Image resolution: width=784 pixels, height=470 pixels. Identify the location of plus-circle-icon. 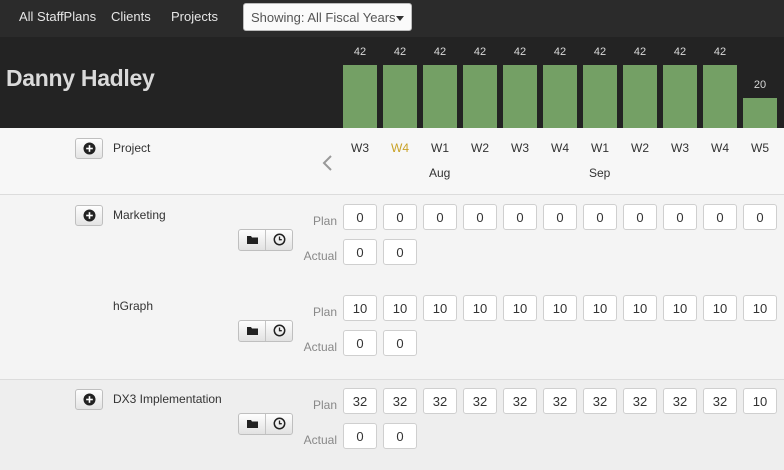
(89, 148).